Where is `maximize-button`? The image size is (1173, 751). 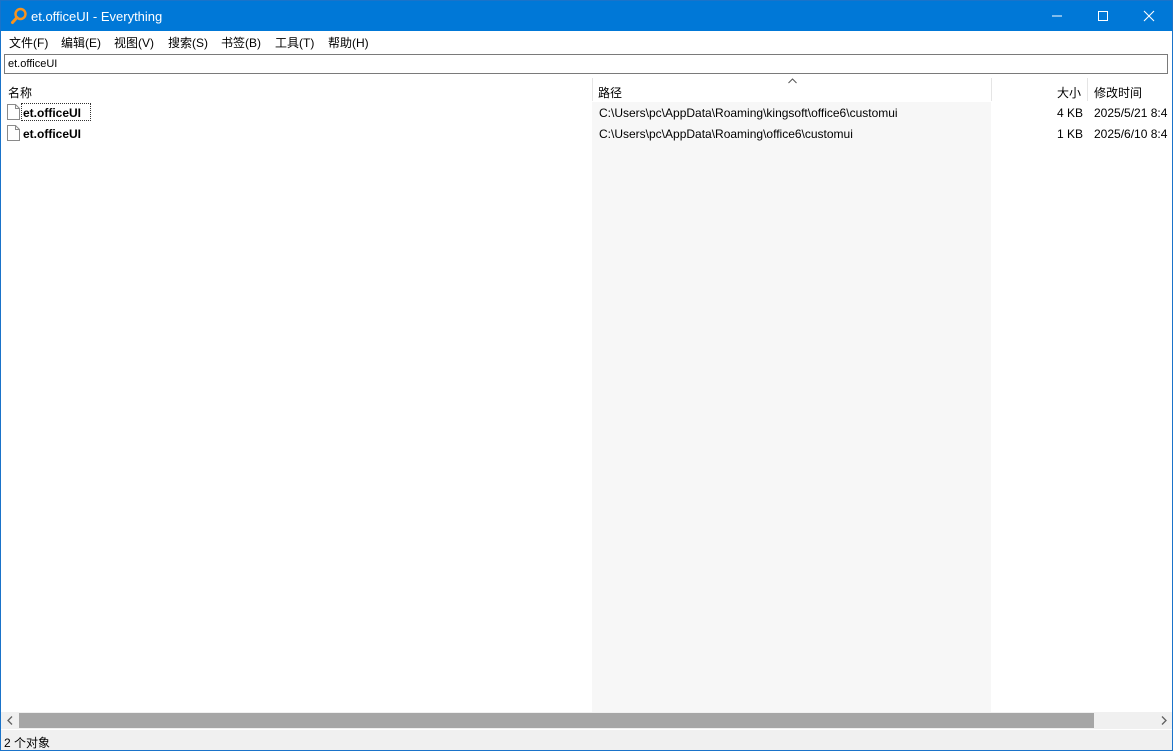
maximize-button is located at coordinates (1103, 16).